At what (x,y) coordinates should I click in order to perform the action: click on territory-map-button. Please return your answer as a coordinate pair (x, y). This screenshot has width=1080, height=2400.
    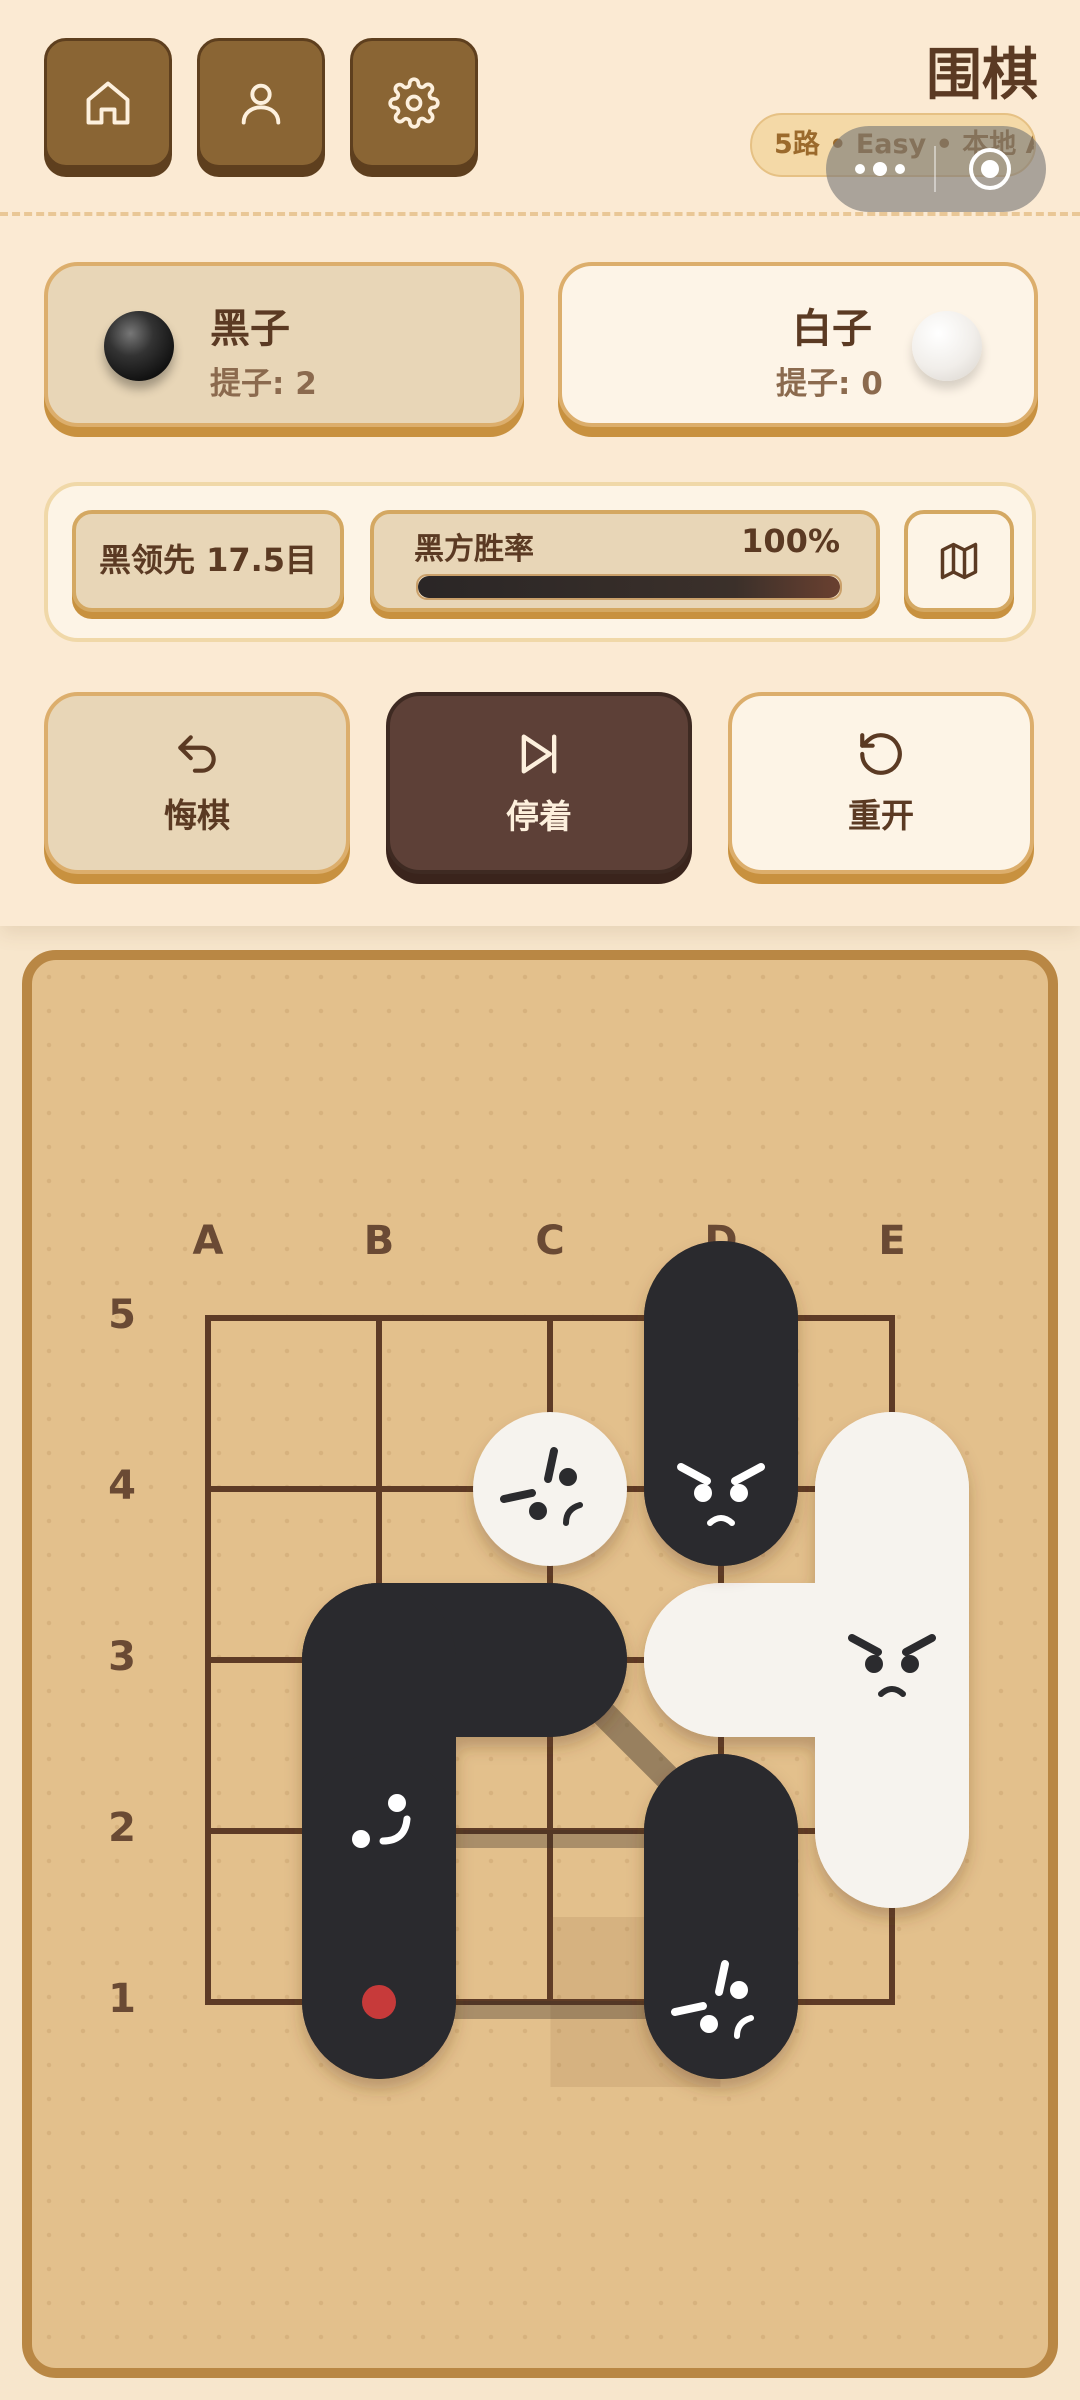
    Looking at the image, I should click on (959, 561).